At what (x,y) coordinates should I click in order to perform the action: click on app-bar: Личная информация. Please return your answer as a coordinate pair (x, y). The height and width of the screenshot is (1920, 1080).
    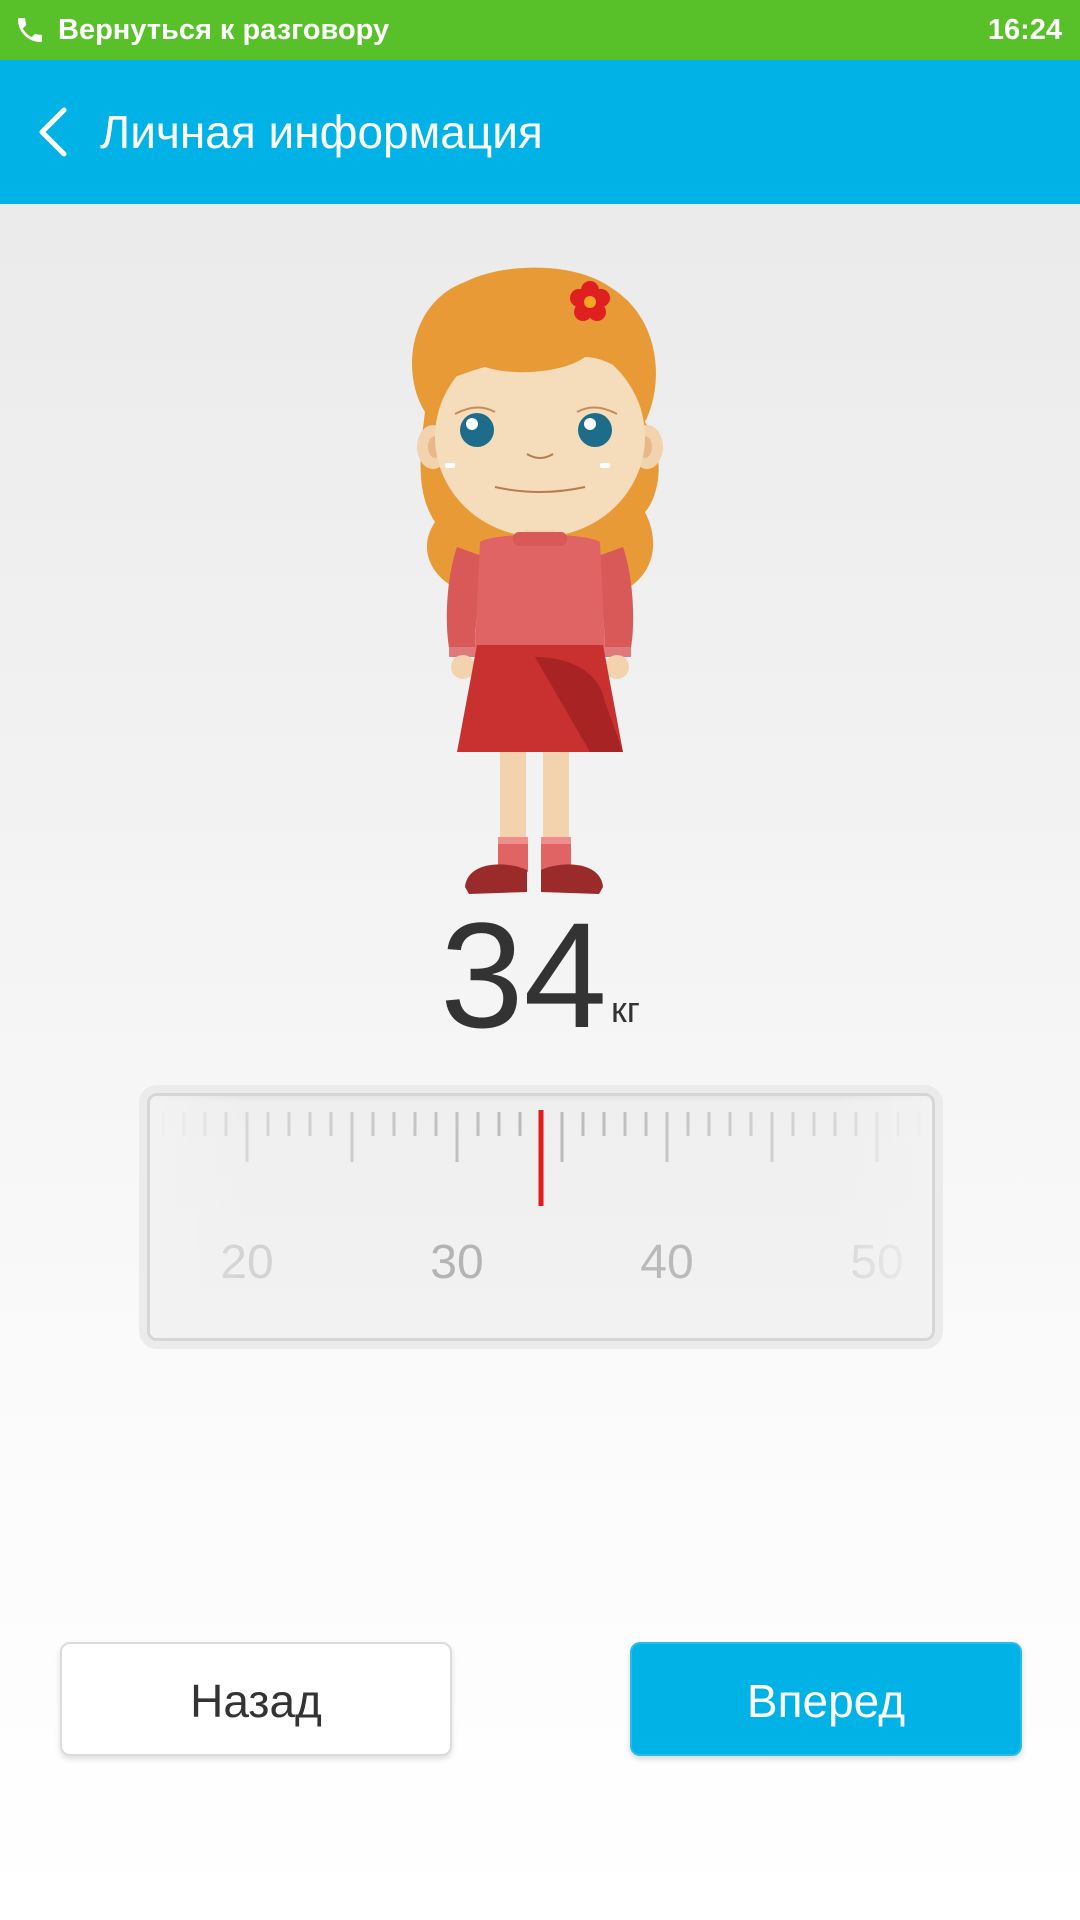
    Looking at the image, I should click on (540, 132).